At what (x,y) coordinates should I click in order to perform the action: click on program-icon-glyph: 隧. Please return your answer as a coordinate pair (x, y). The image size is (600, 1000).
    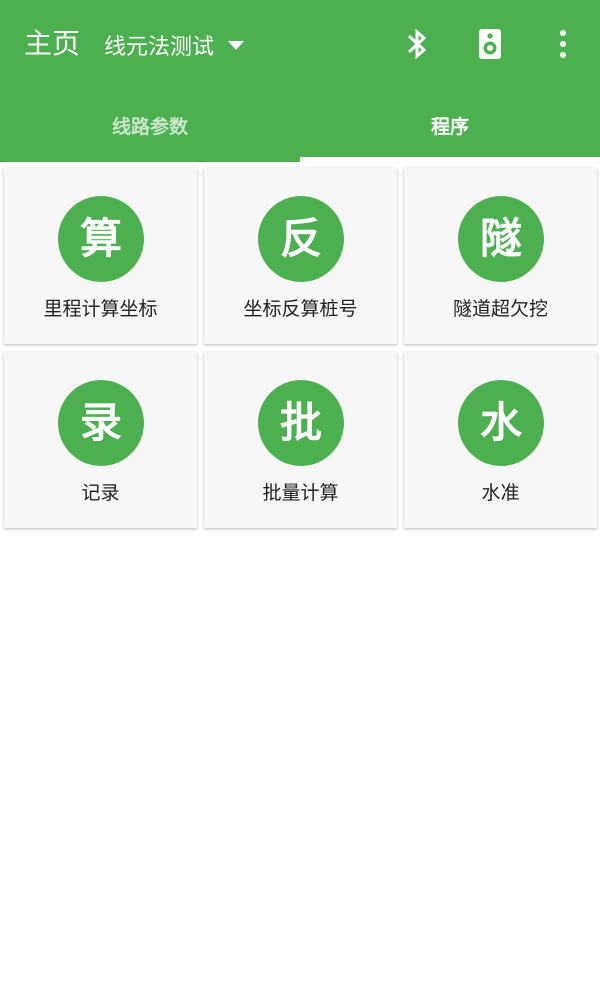
    Looking at the image, I should click on (500, 238).